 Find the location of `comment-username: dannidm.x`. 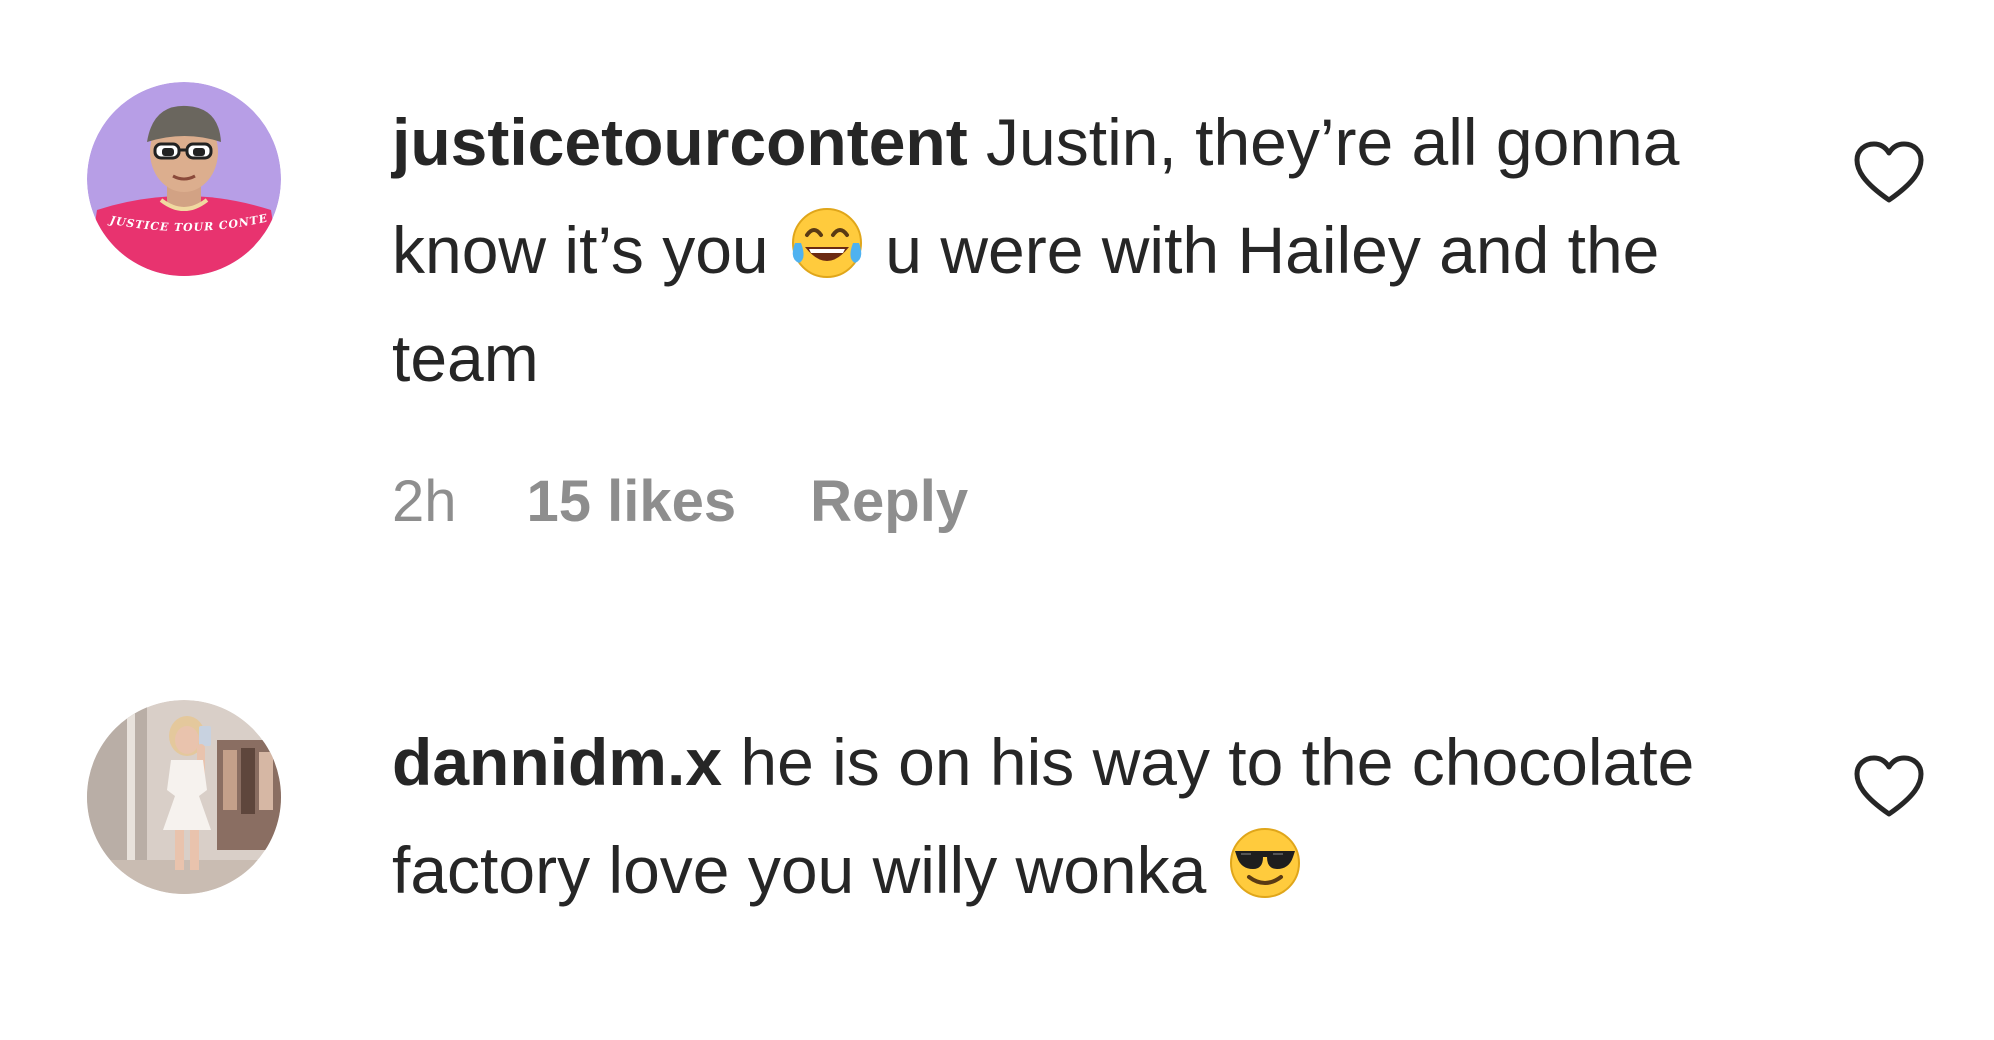

comment-username: dannidm.x is located at coordinates (557, 762).